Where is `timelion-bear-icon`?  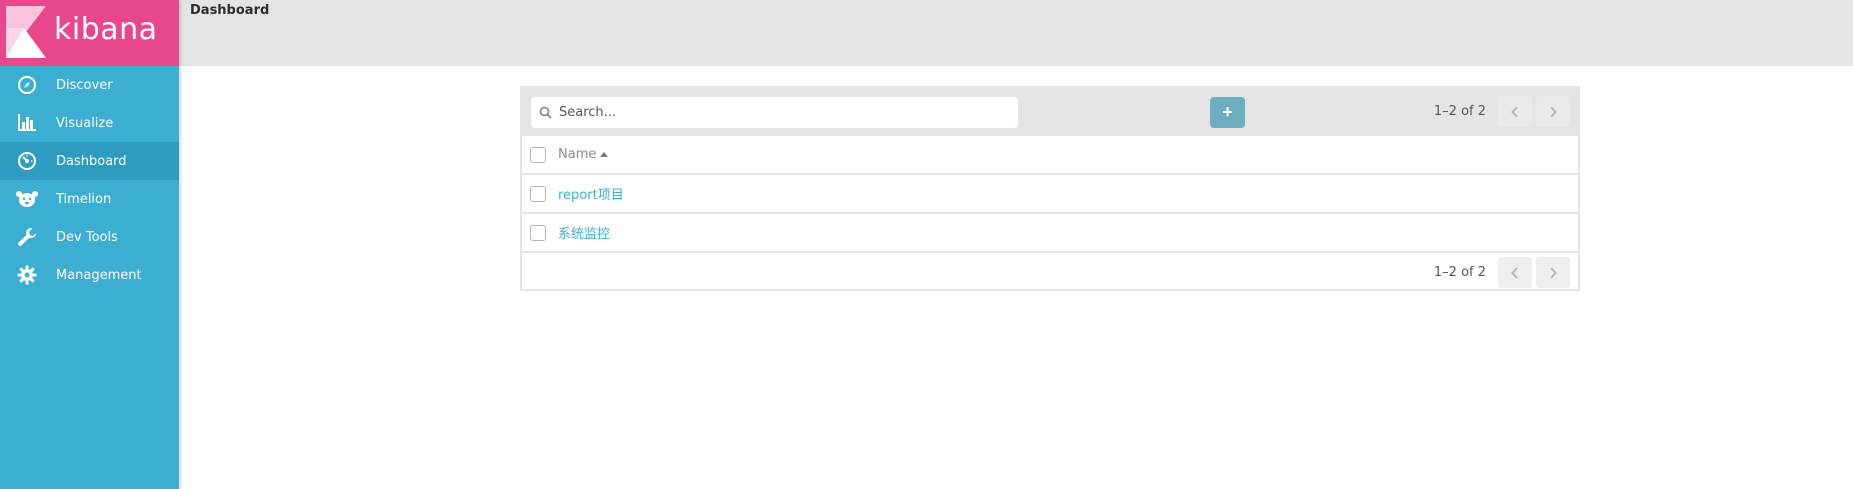 timelion-bear-icon is located at coordinates (28, 199).